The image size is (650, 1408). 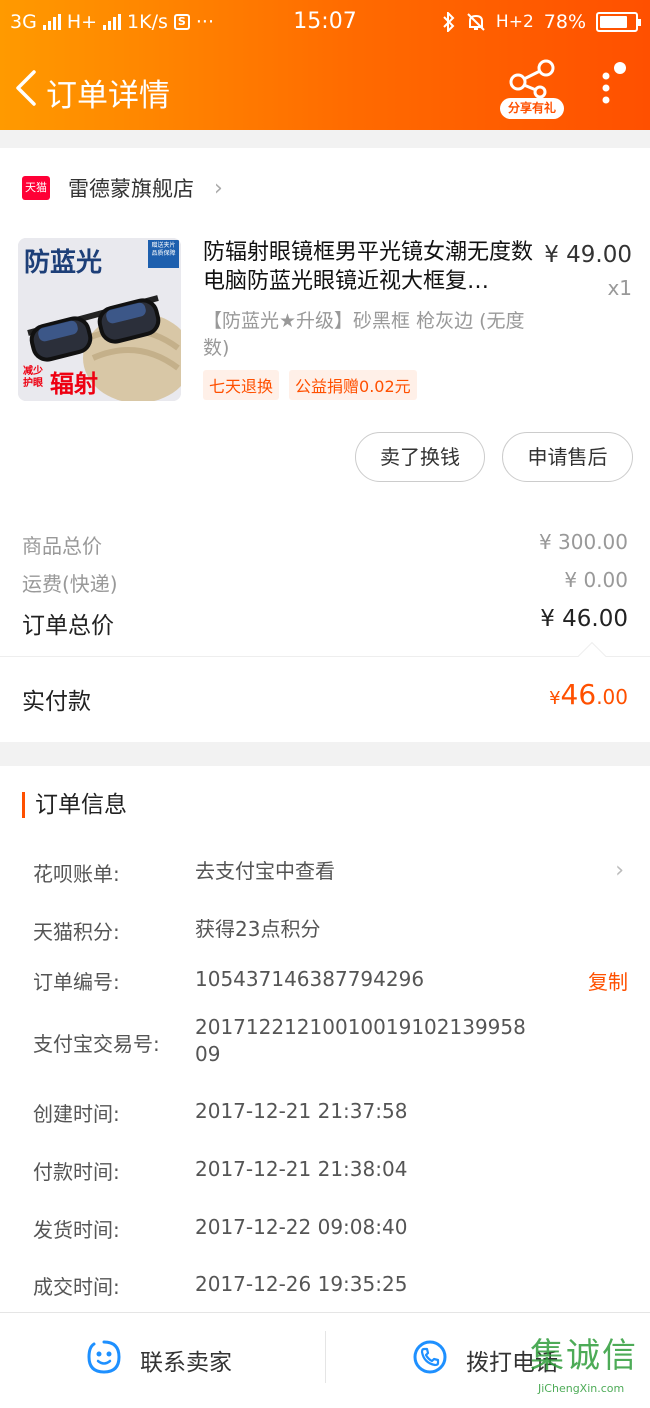 What do you see at coordinates (76, 1287) in the screenshot?
I see `info-key: 成交时间:` at bounding box center [76, 1287].